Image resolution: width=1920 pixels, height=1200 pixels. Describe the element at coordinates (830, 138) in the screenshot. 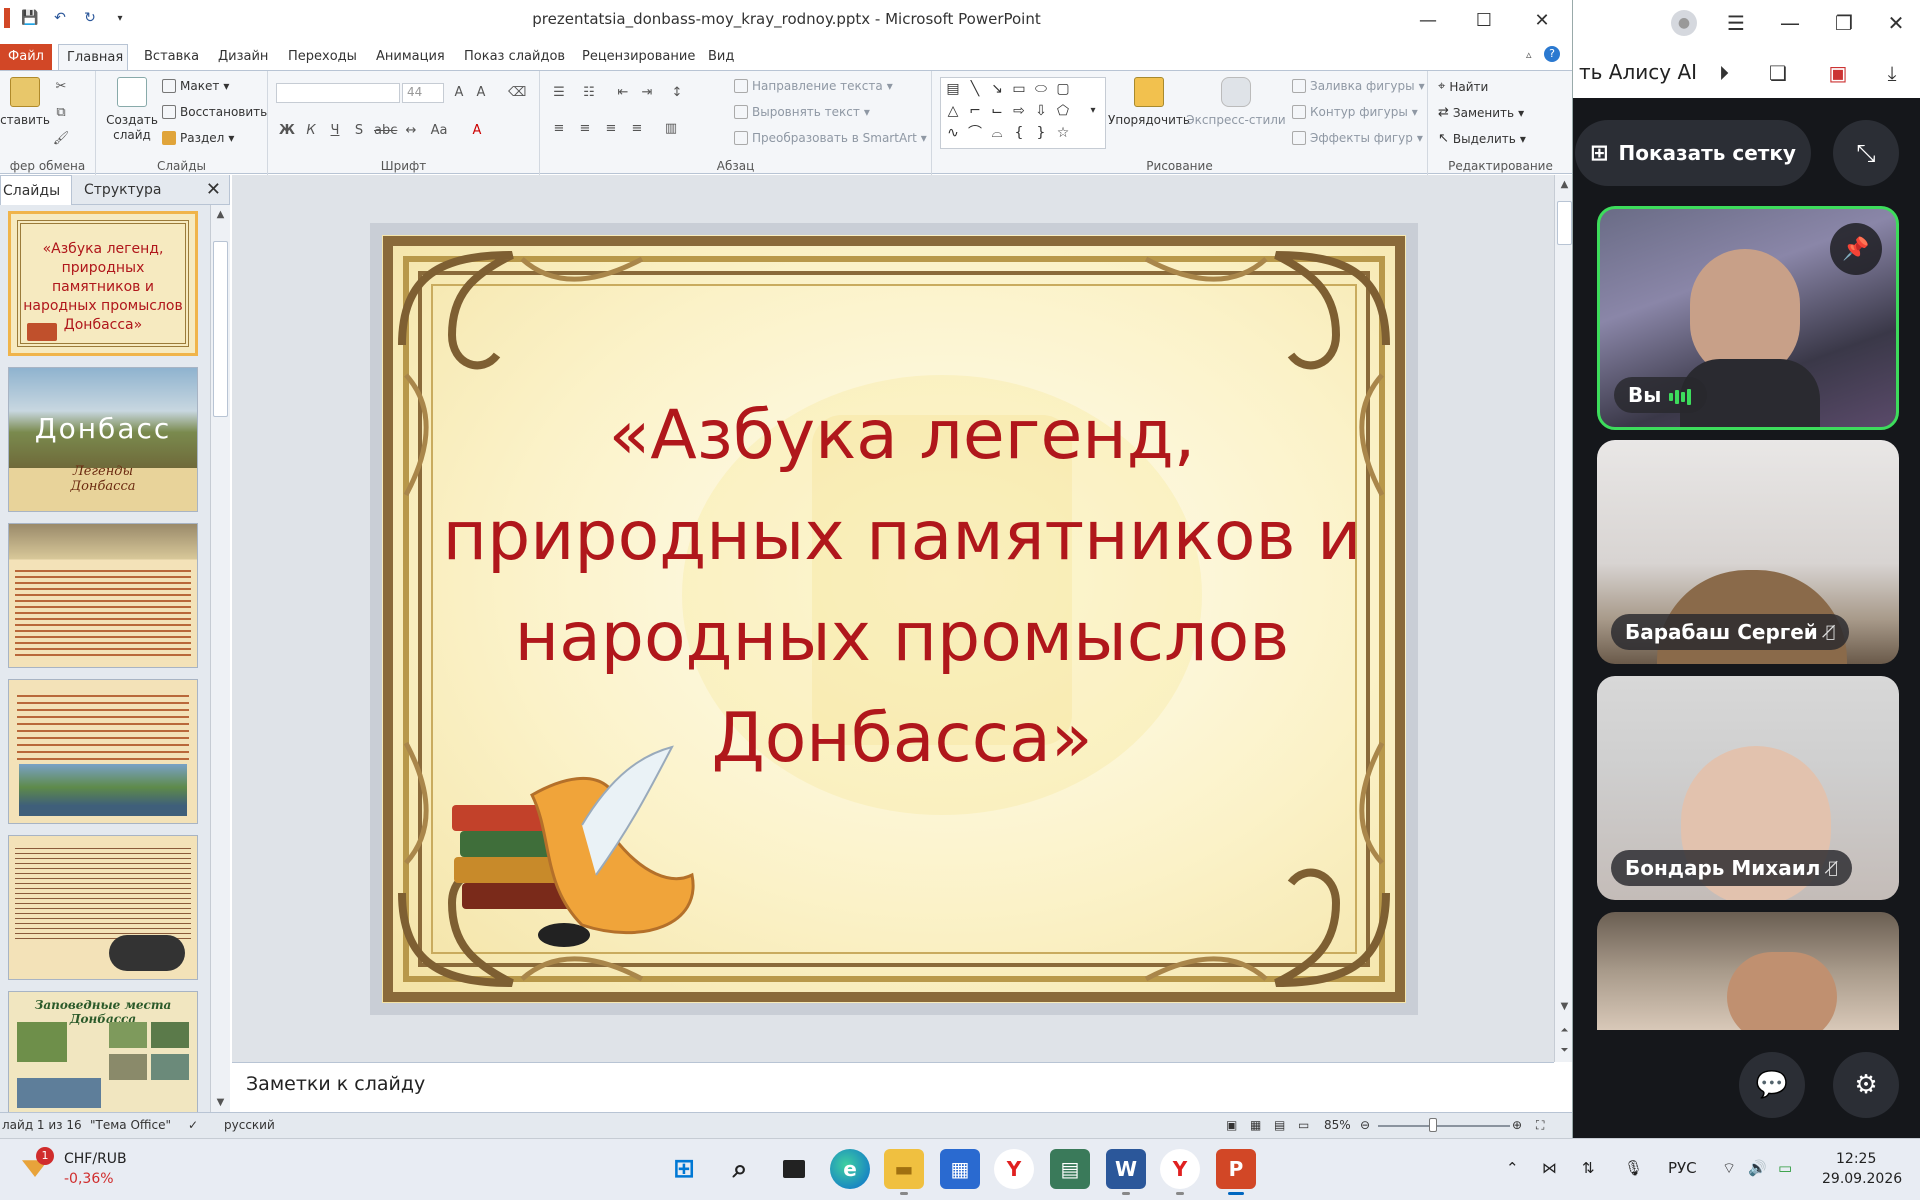

I see `smartart-button: Преобразовать в SmartArt ▾` at that location.